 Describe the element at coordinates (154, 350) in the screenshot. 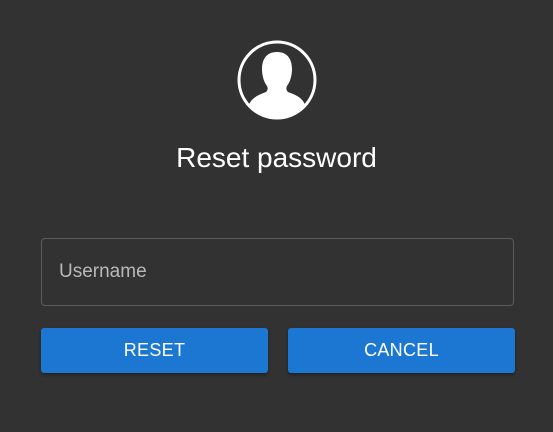

I see `reset-button: RESET` at that location.